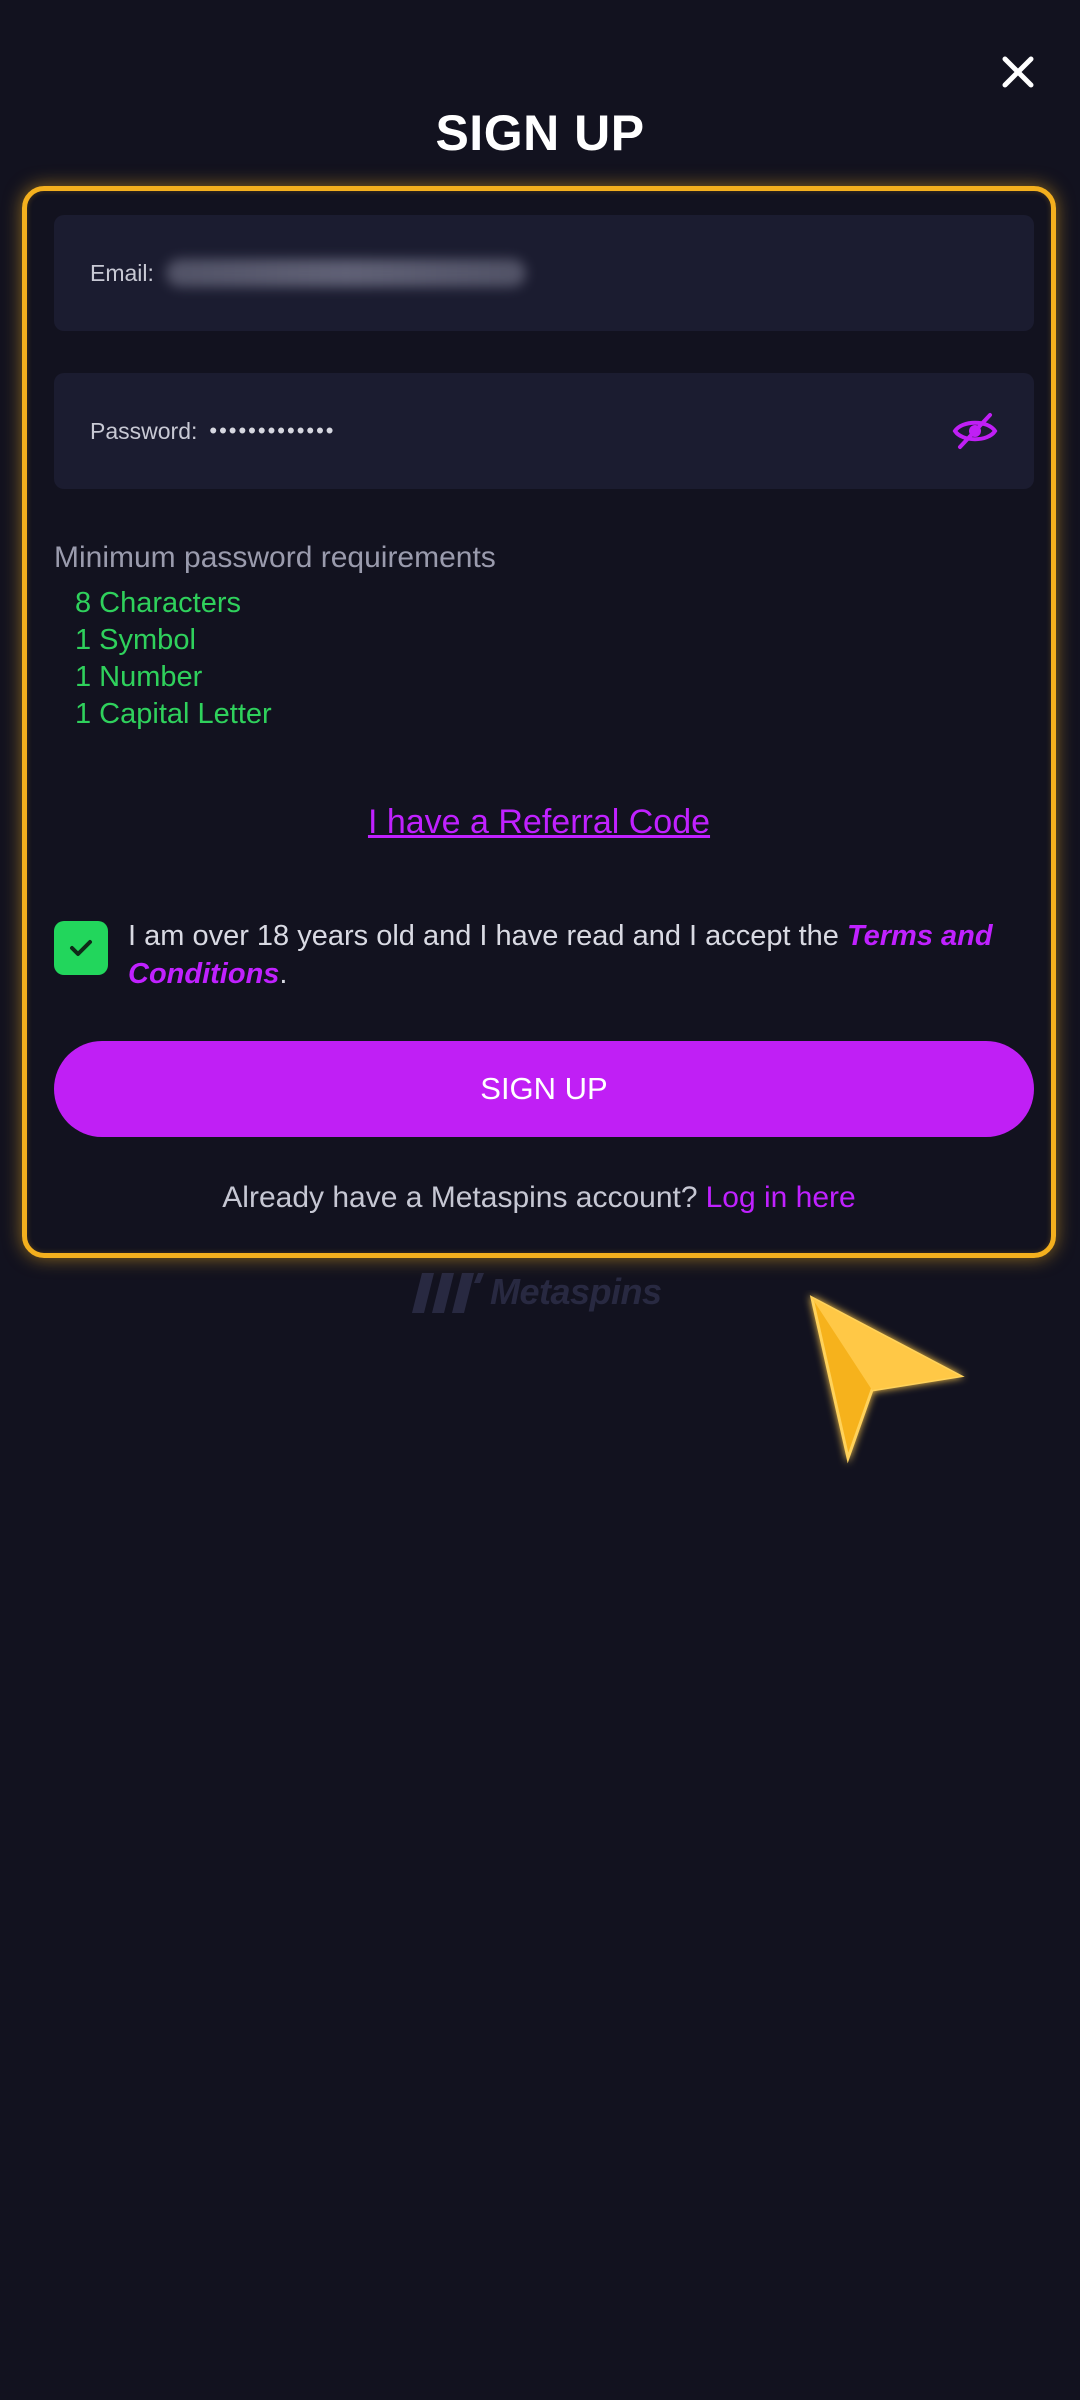  Describe the element at coordinates (460, 1197) in the screenshot. I see `login-prompt: Already have a Metaspins account?` at that location.